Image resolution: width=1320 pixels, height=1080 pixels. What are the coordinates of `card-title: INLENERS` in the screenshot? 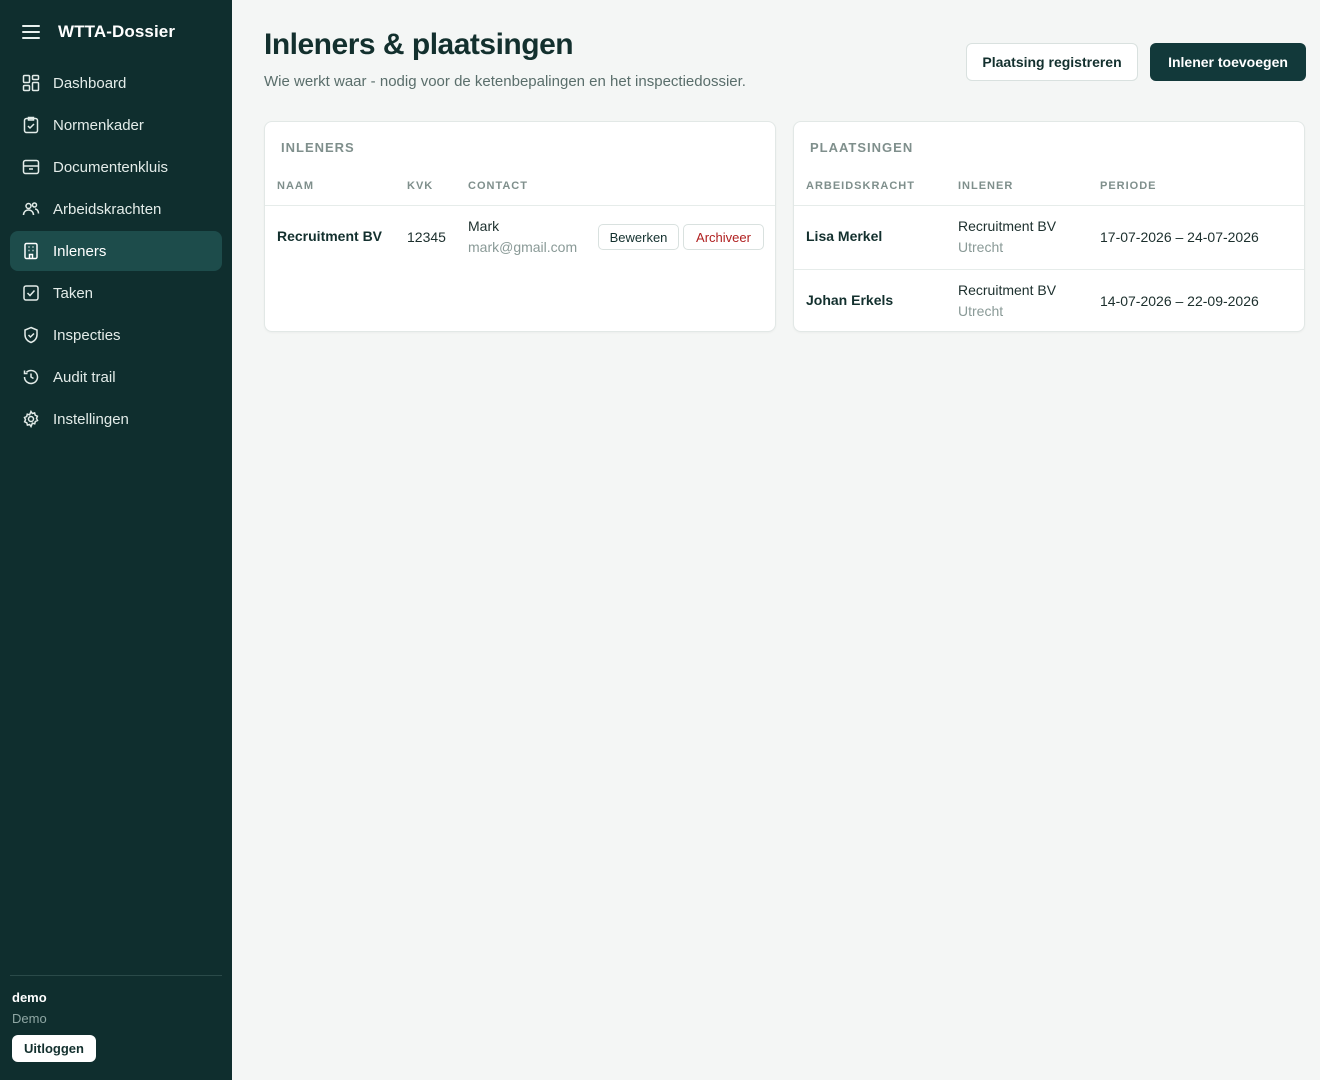 It's located at (318, 147).